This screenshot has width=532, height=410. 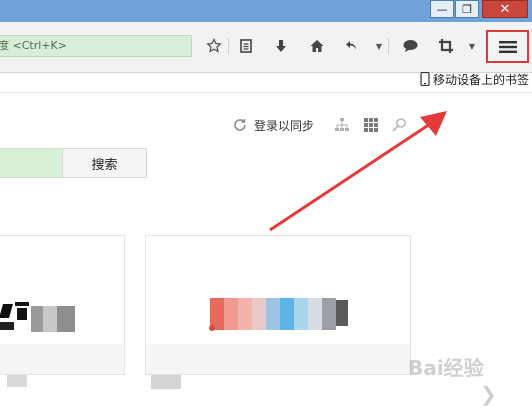 I want to click on annotation-arrow, so click(x=358, y=171).